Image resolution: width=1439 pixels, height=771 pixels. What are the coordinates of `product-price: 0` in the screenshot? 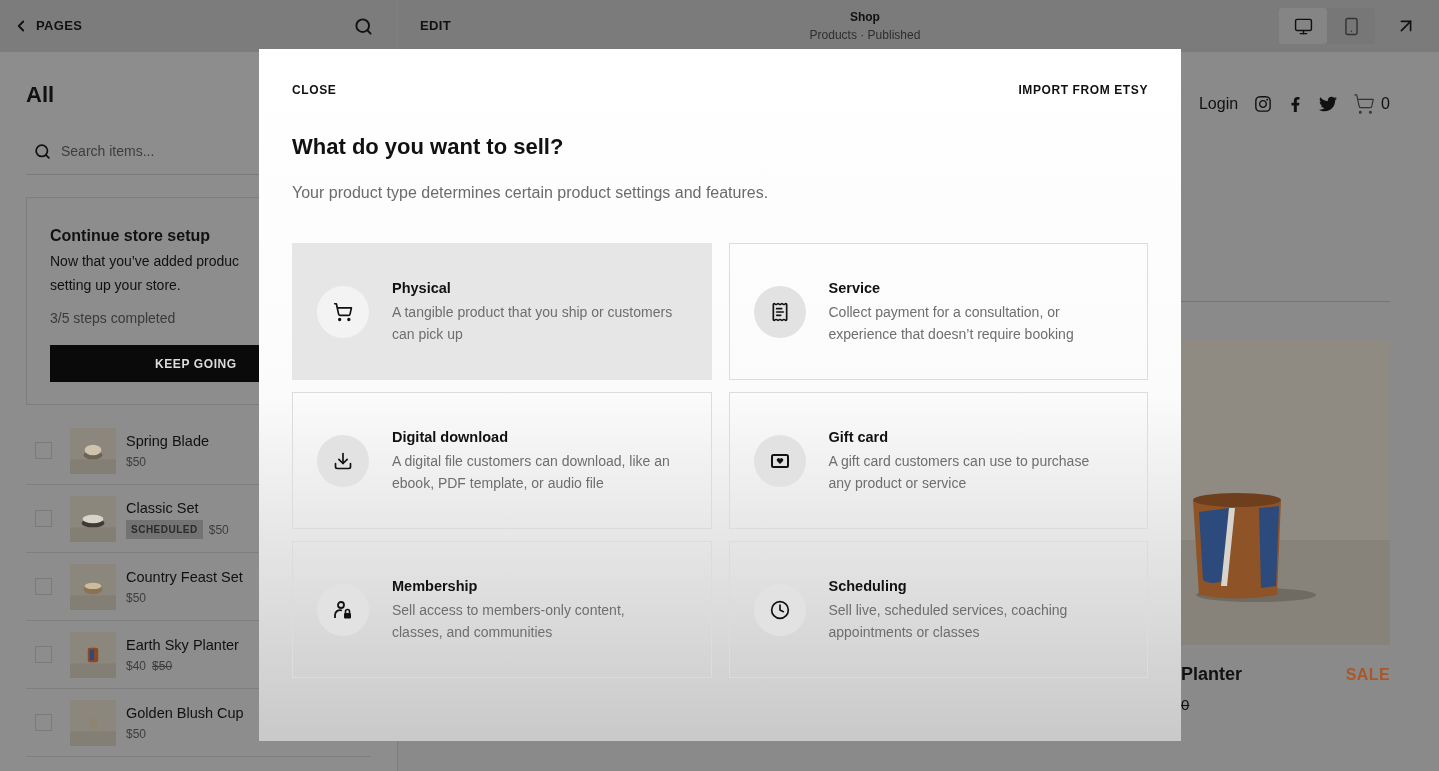 It's located at (1185, 705).